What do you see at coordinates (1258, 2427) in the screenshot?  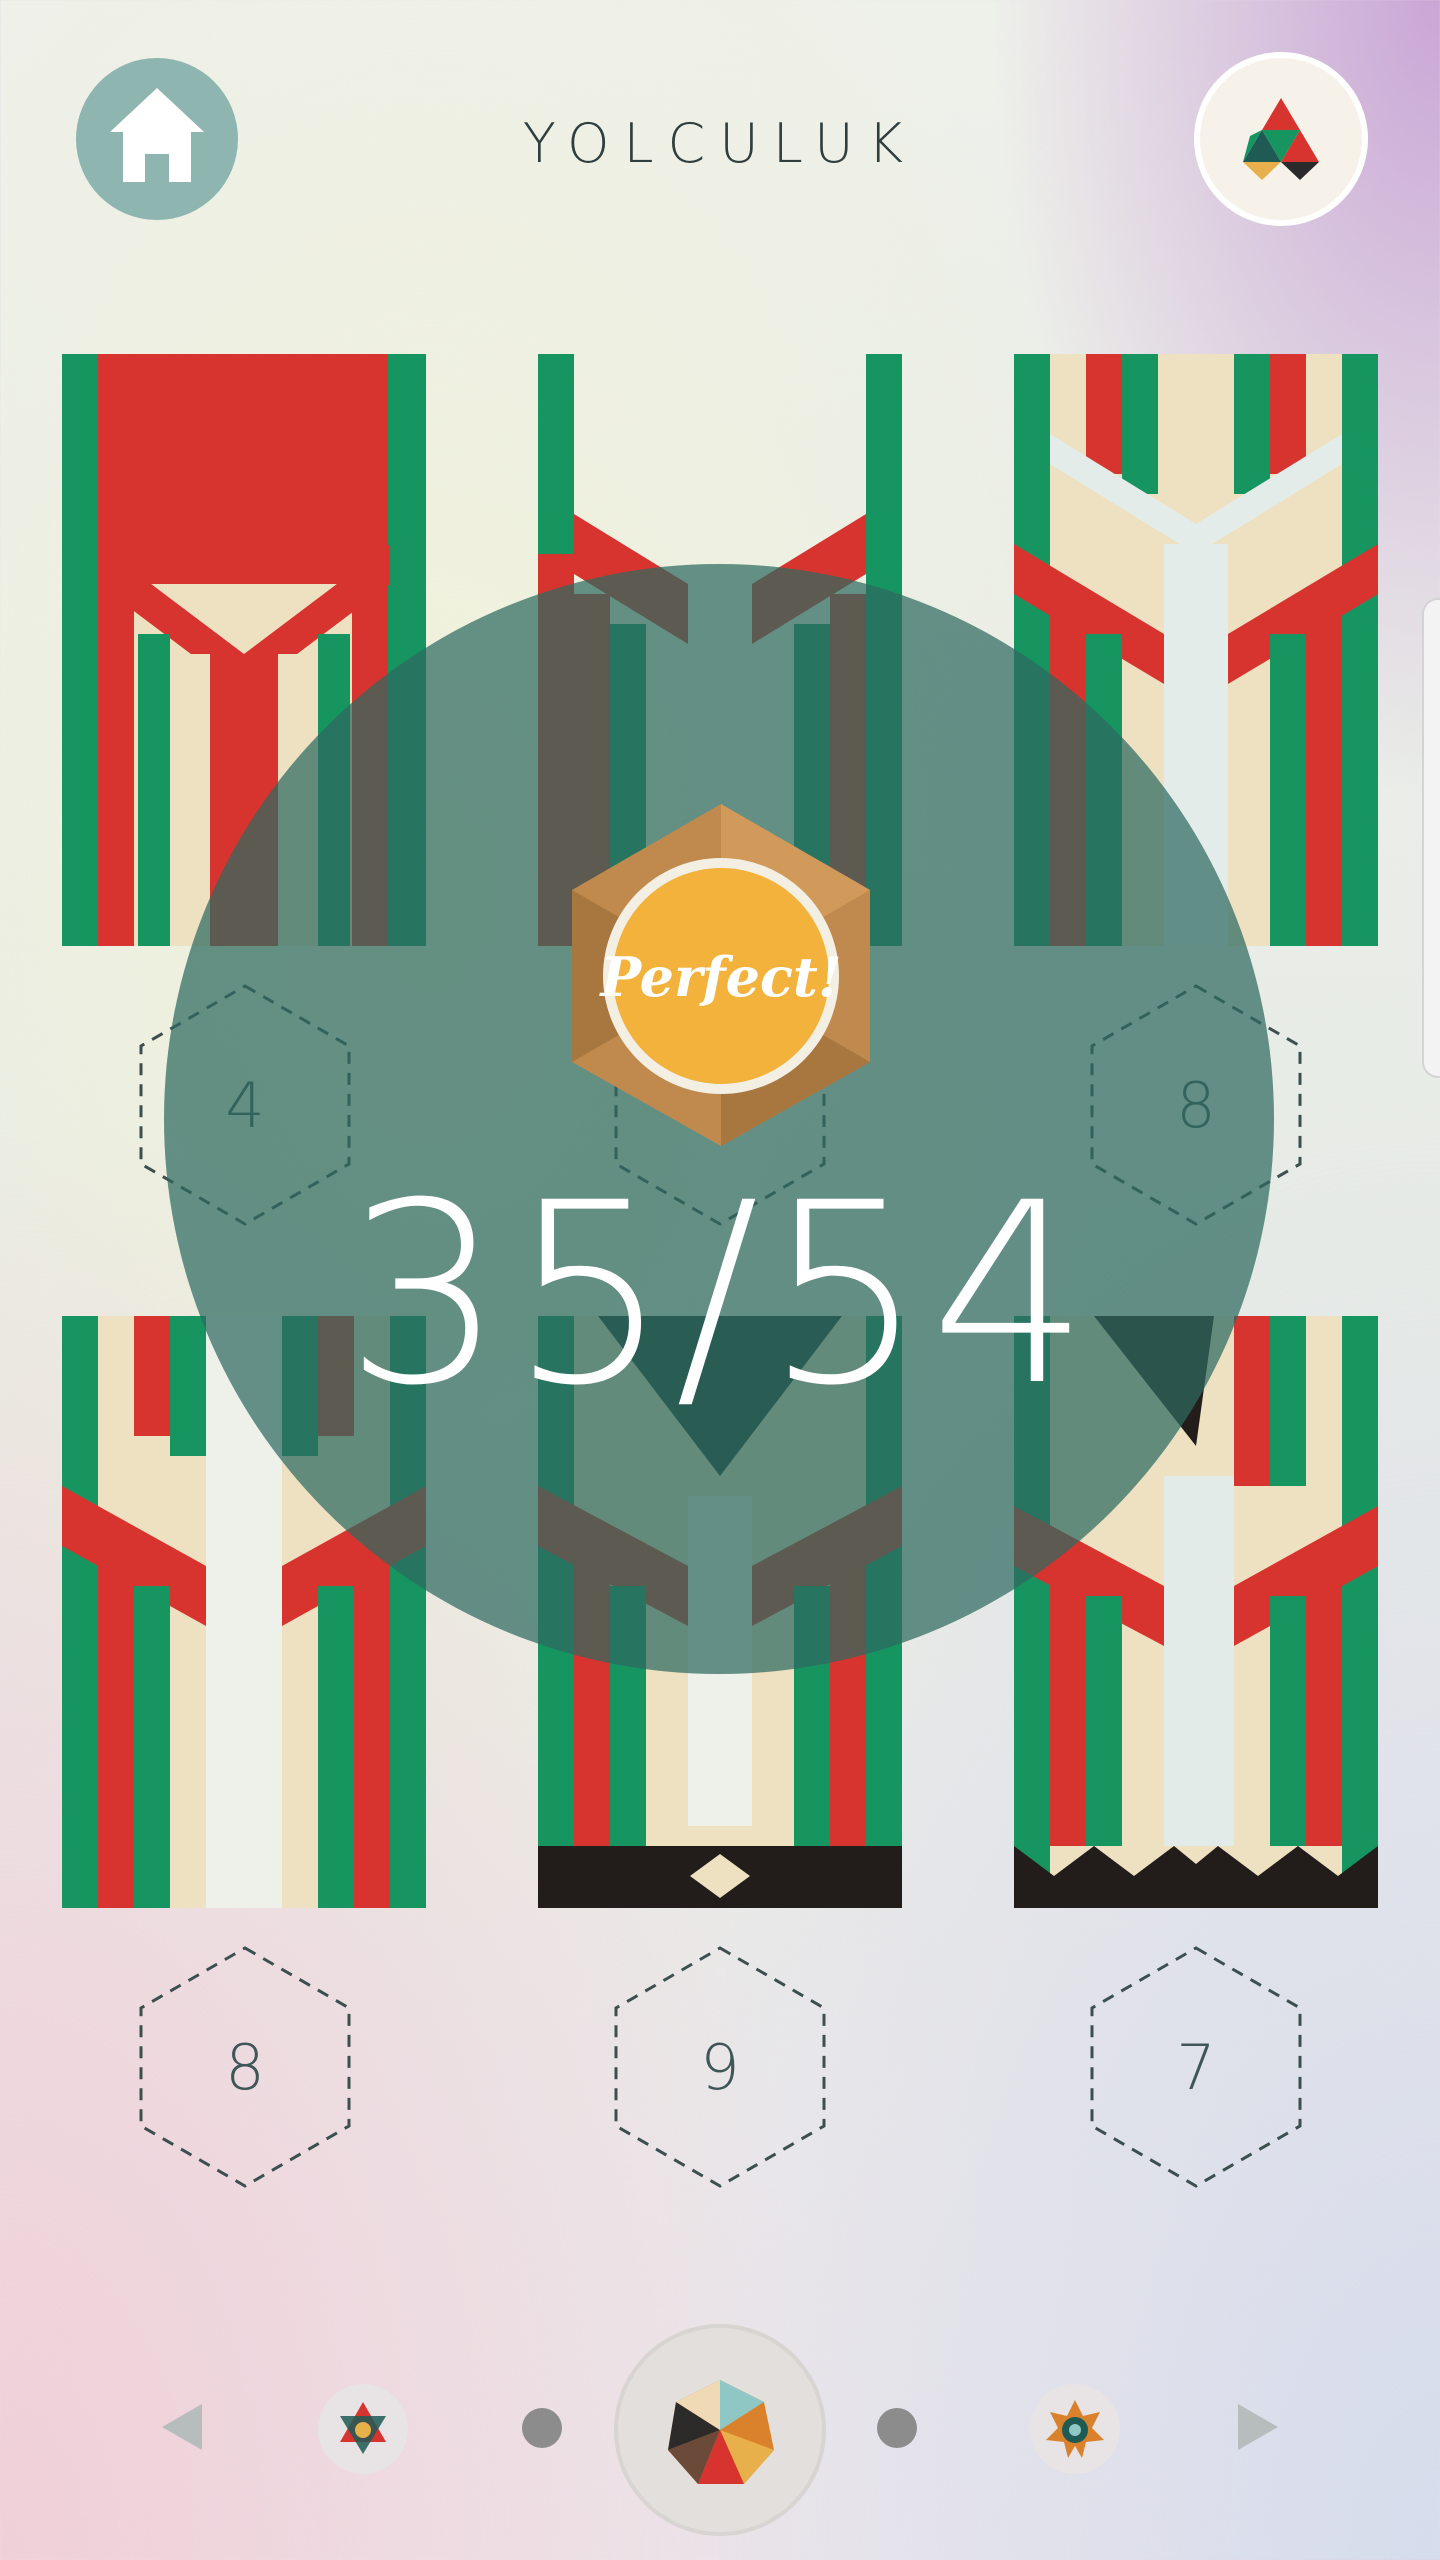 I see `right-arrow-icon` at bounding box center [1258, 2427].